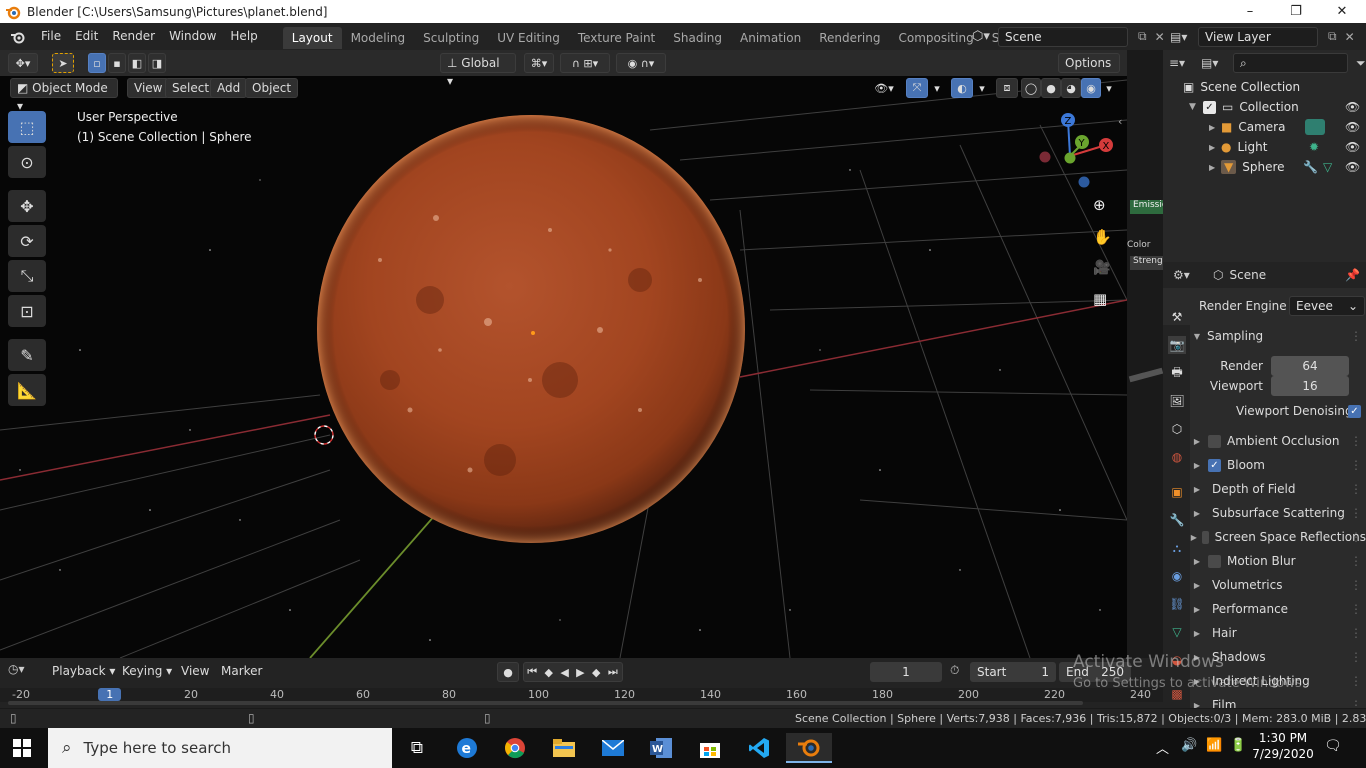 This screenshot has height=768, width=1366. What do you see at coordinates (954, 670) in the screenshot?
I see `stopwatch-icon: ⏱` at bounding box center [954, 670].